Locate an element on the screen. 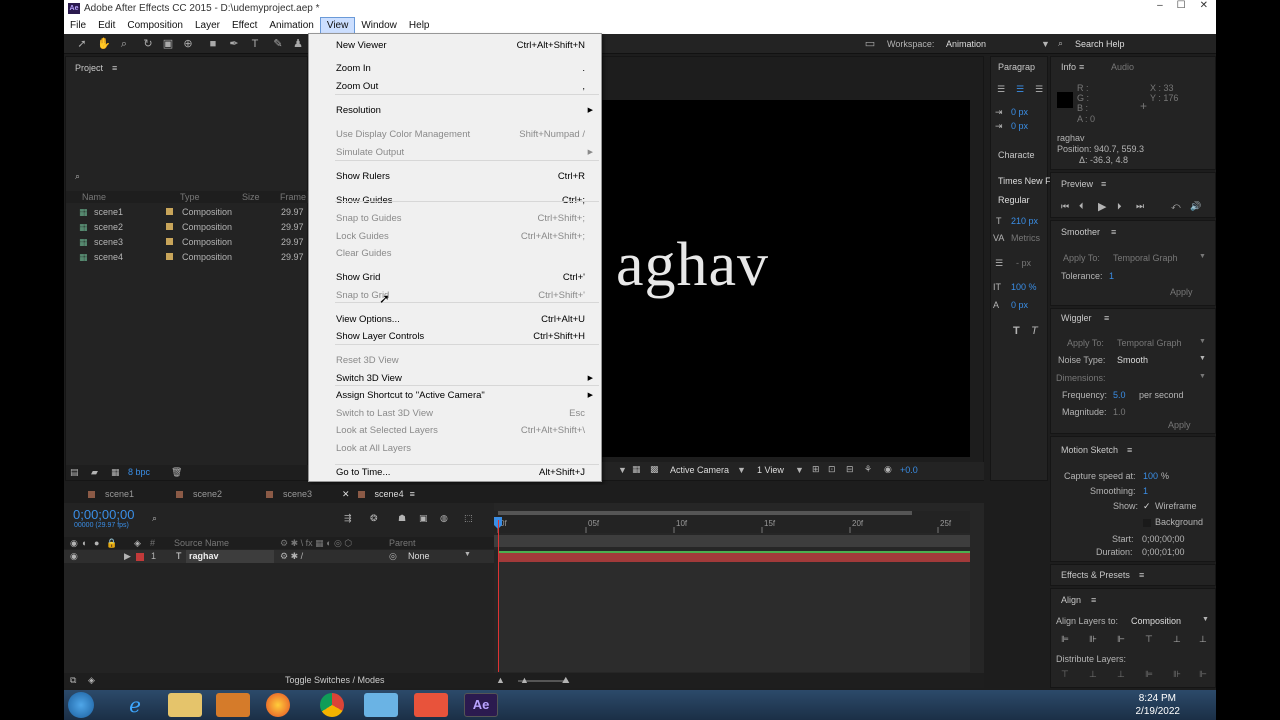 The height and width of the screenshot is (720, 1280). zoom-out-icon: ▲ is located at coordinates (500, 680).